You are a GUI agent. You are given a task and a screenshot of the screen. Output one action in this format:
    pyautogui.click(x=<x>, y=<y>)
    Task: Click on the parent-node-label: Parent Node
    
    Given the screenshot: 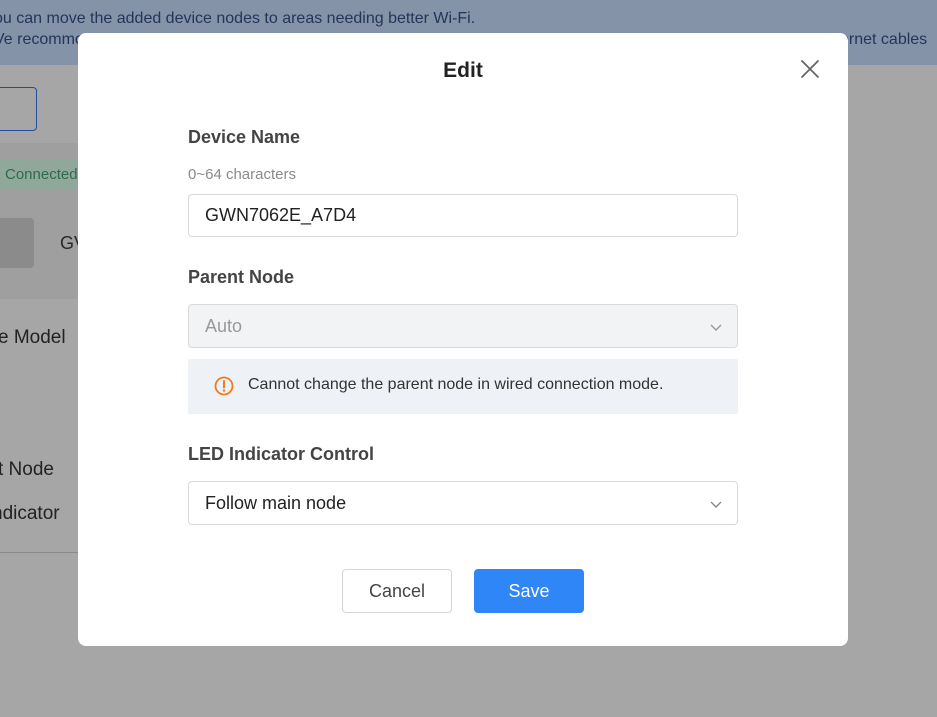 What is the action you would take?
    pyautogui.click(x=241, y=277)
    